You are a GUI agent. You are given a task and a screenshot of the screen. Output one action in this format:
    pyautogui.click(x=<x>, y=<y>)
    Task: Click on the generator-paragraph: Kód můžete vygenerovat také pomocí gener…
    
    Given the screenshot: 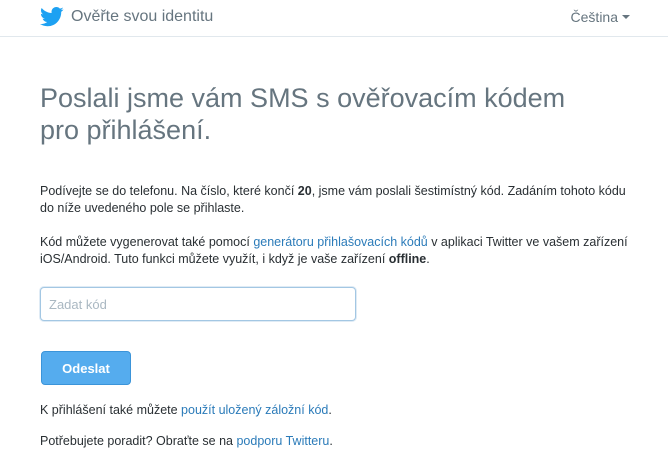 What is the action you would take?
    pyautogui.click(x=340, y=251)
    